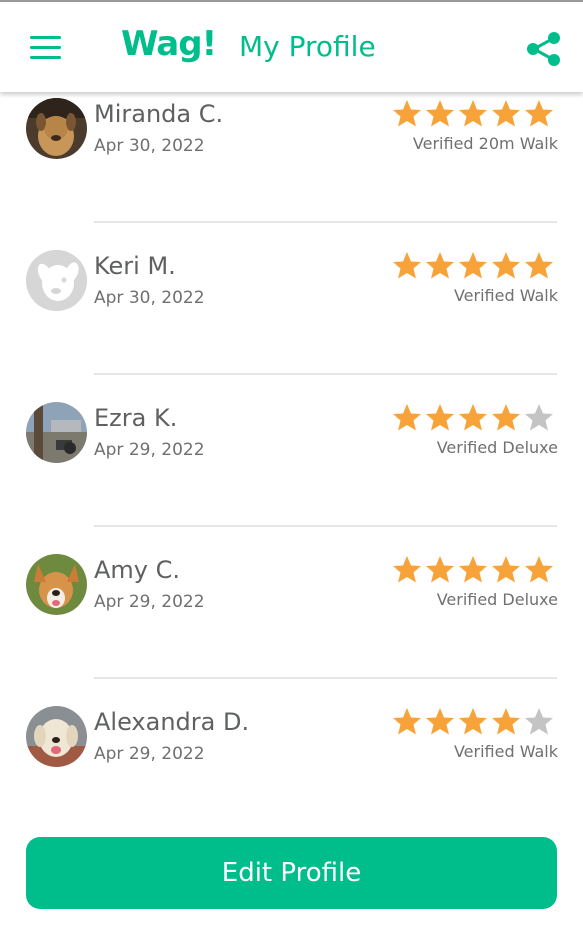  I want to click on app-bar: Wag! My Profile, so click(291, 47).